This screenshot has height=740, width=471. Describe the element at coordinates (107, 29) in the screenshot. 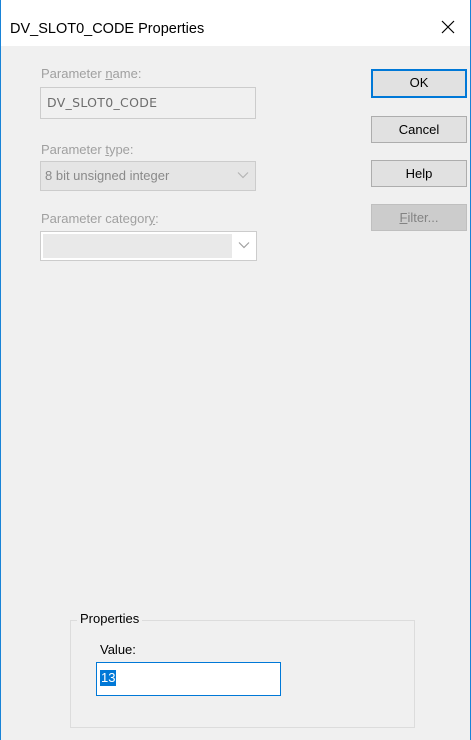

I see `window-title: DV_SLOT0_CODE Properties` at that location.